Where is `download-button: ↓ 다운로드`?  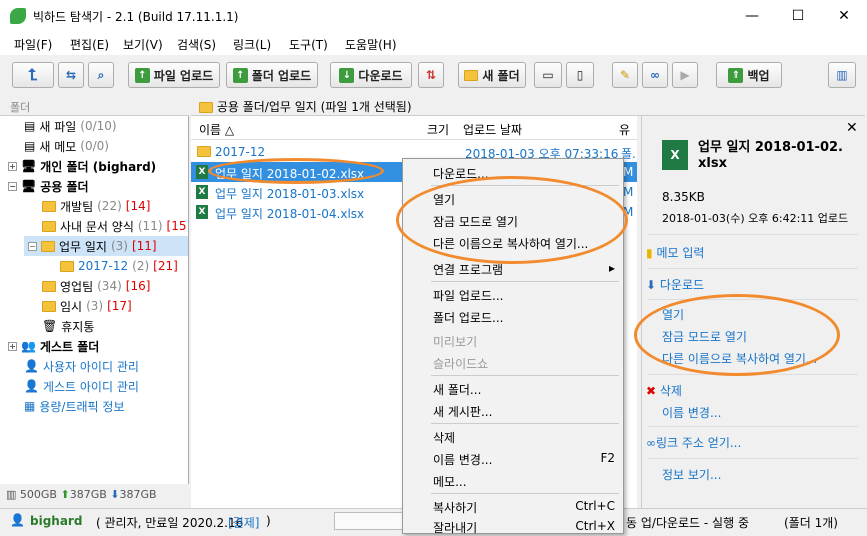 download-button: ↓ 다운로드 is located at coordinates (371, 75).